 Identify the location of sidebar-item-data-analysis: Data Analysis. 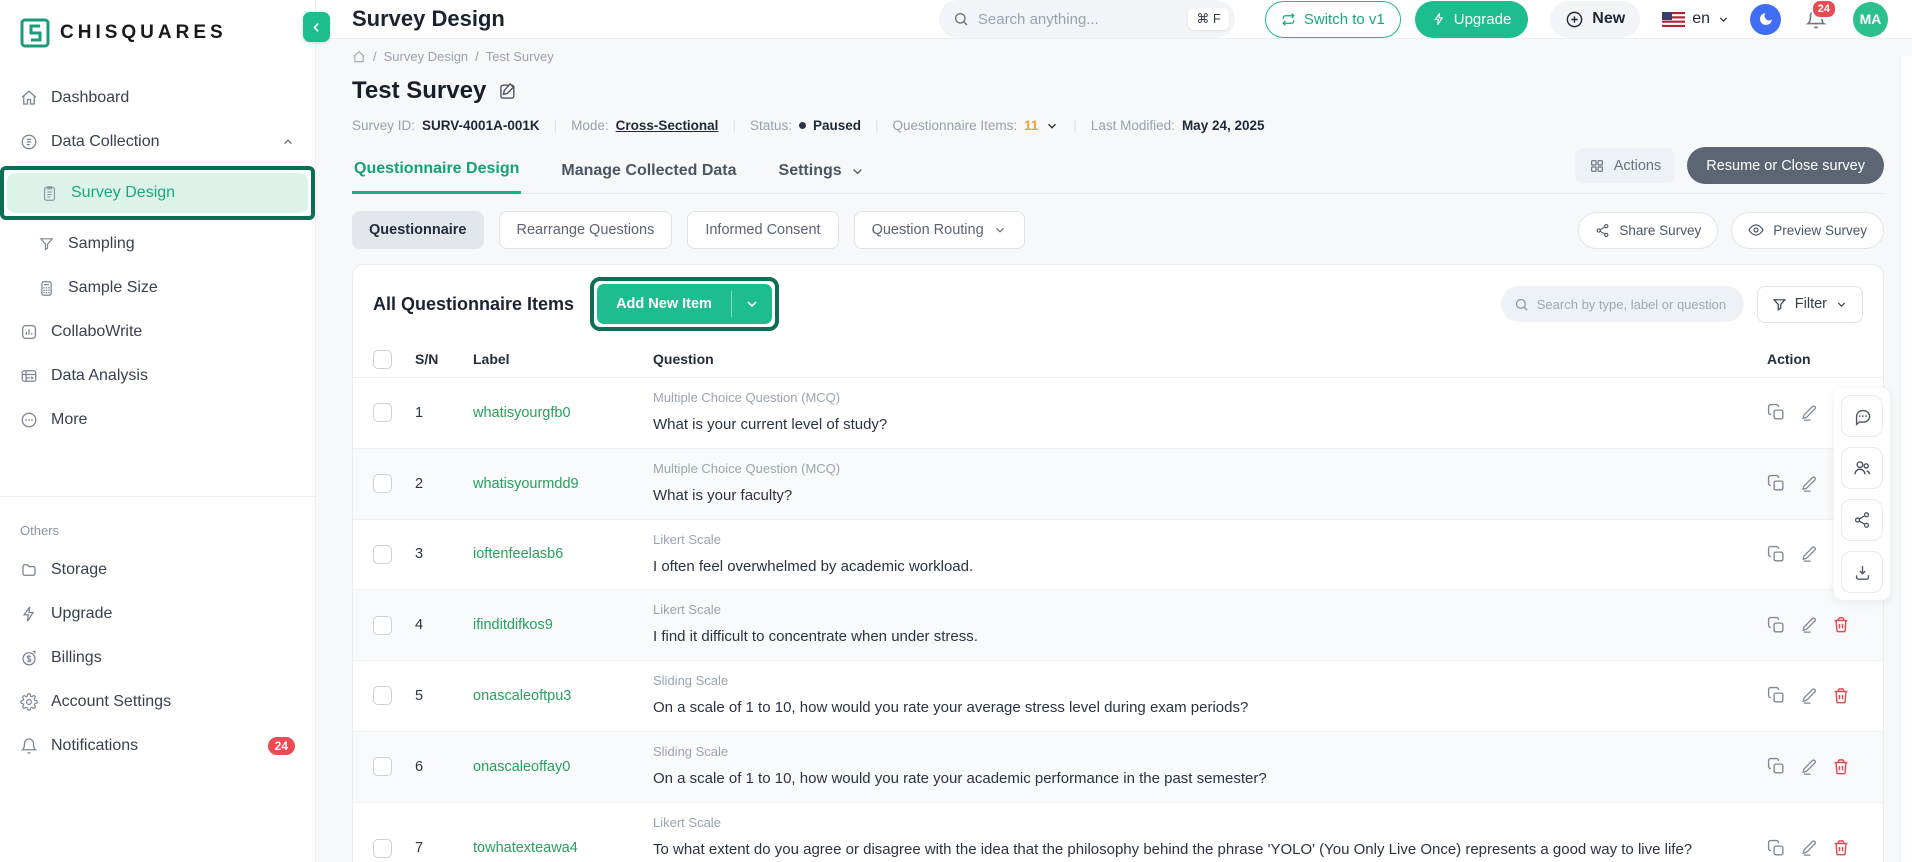
(157, 376).